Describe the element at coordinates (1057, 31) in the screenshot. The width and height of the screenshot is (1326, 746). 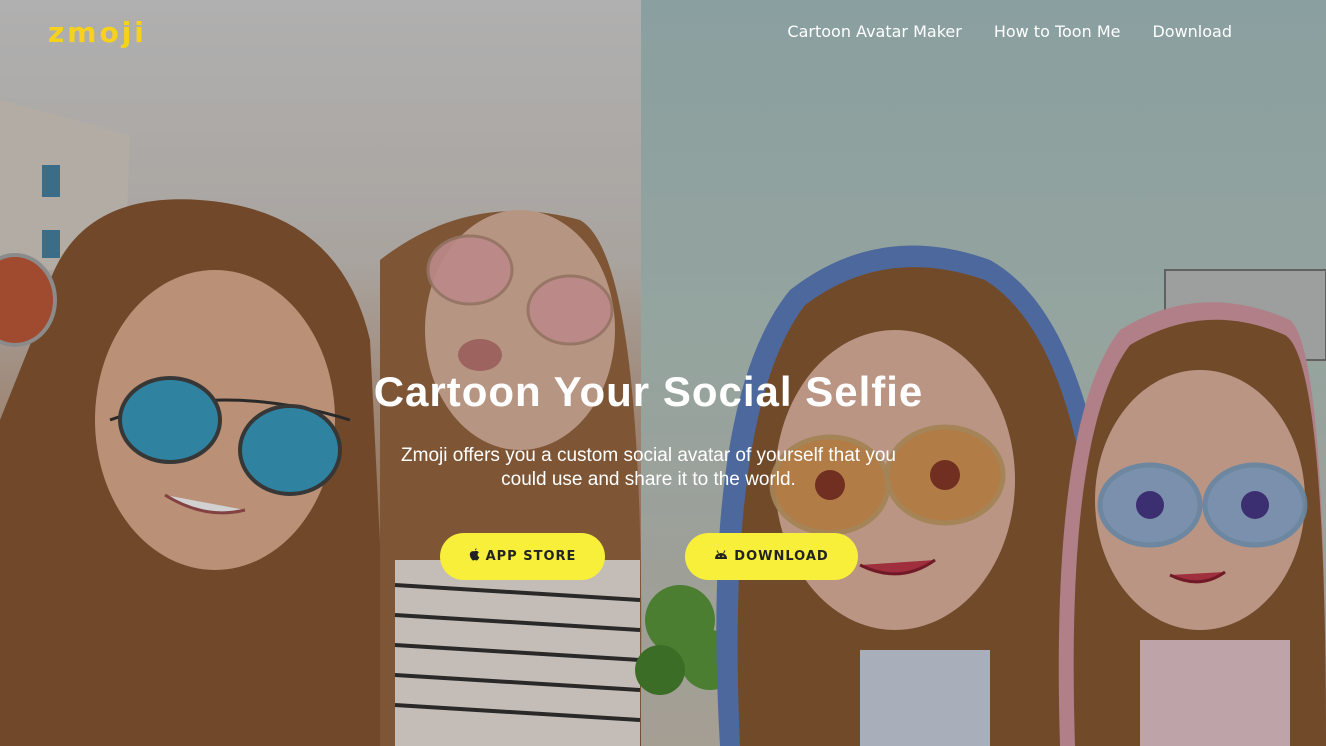
I see `nav-how-to-toon-me: How to Toon Me` at that location.